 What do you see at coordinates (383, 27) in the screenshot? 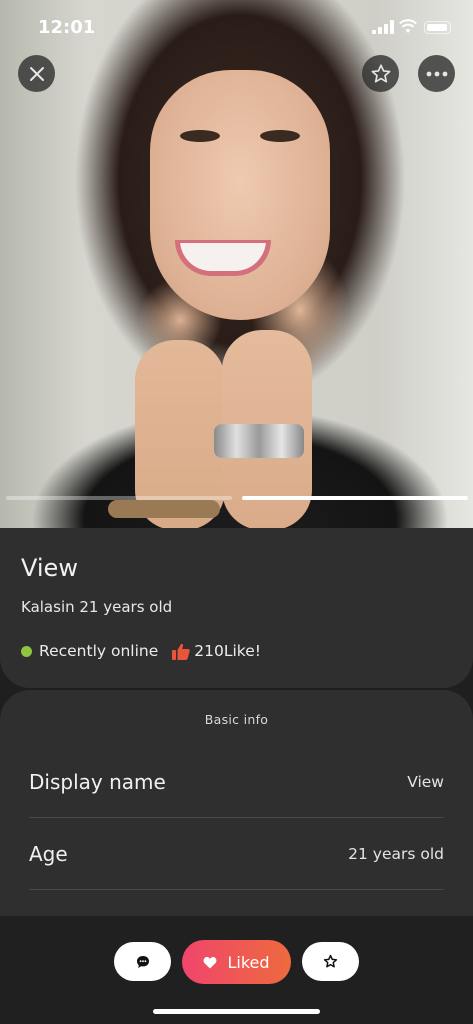
I see `signal-icon` at bounding box center [383, 27].